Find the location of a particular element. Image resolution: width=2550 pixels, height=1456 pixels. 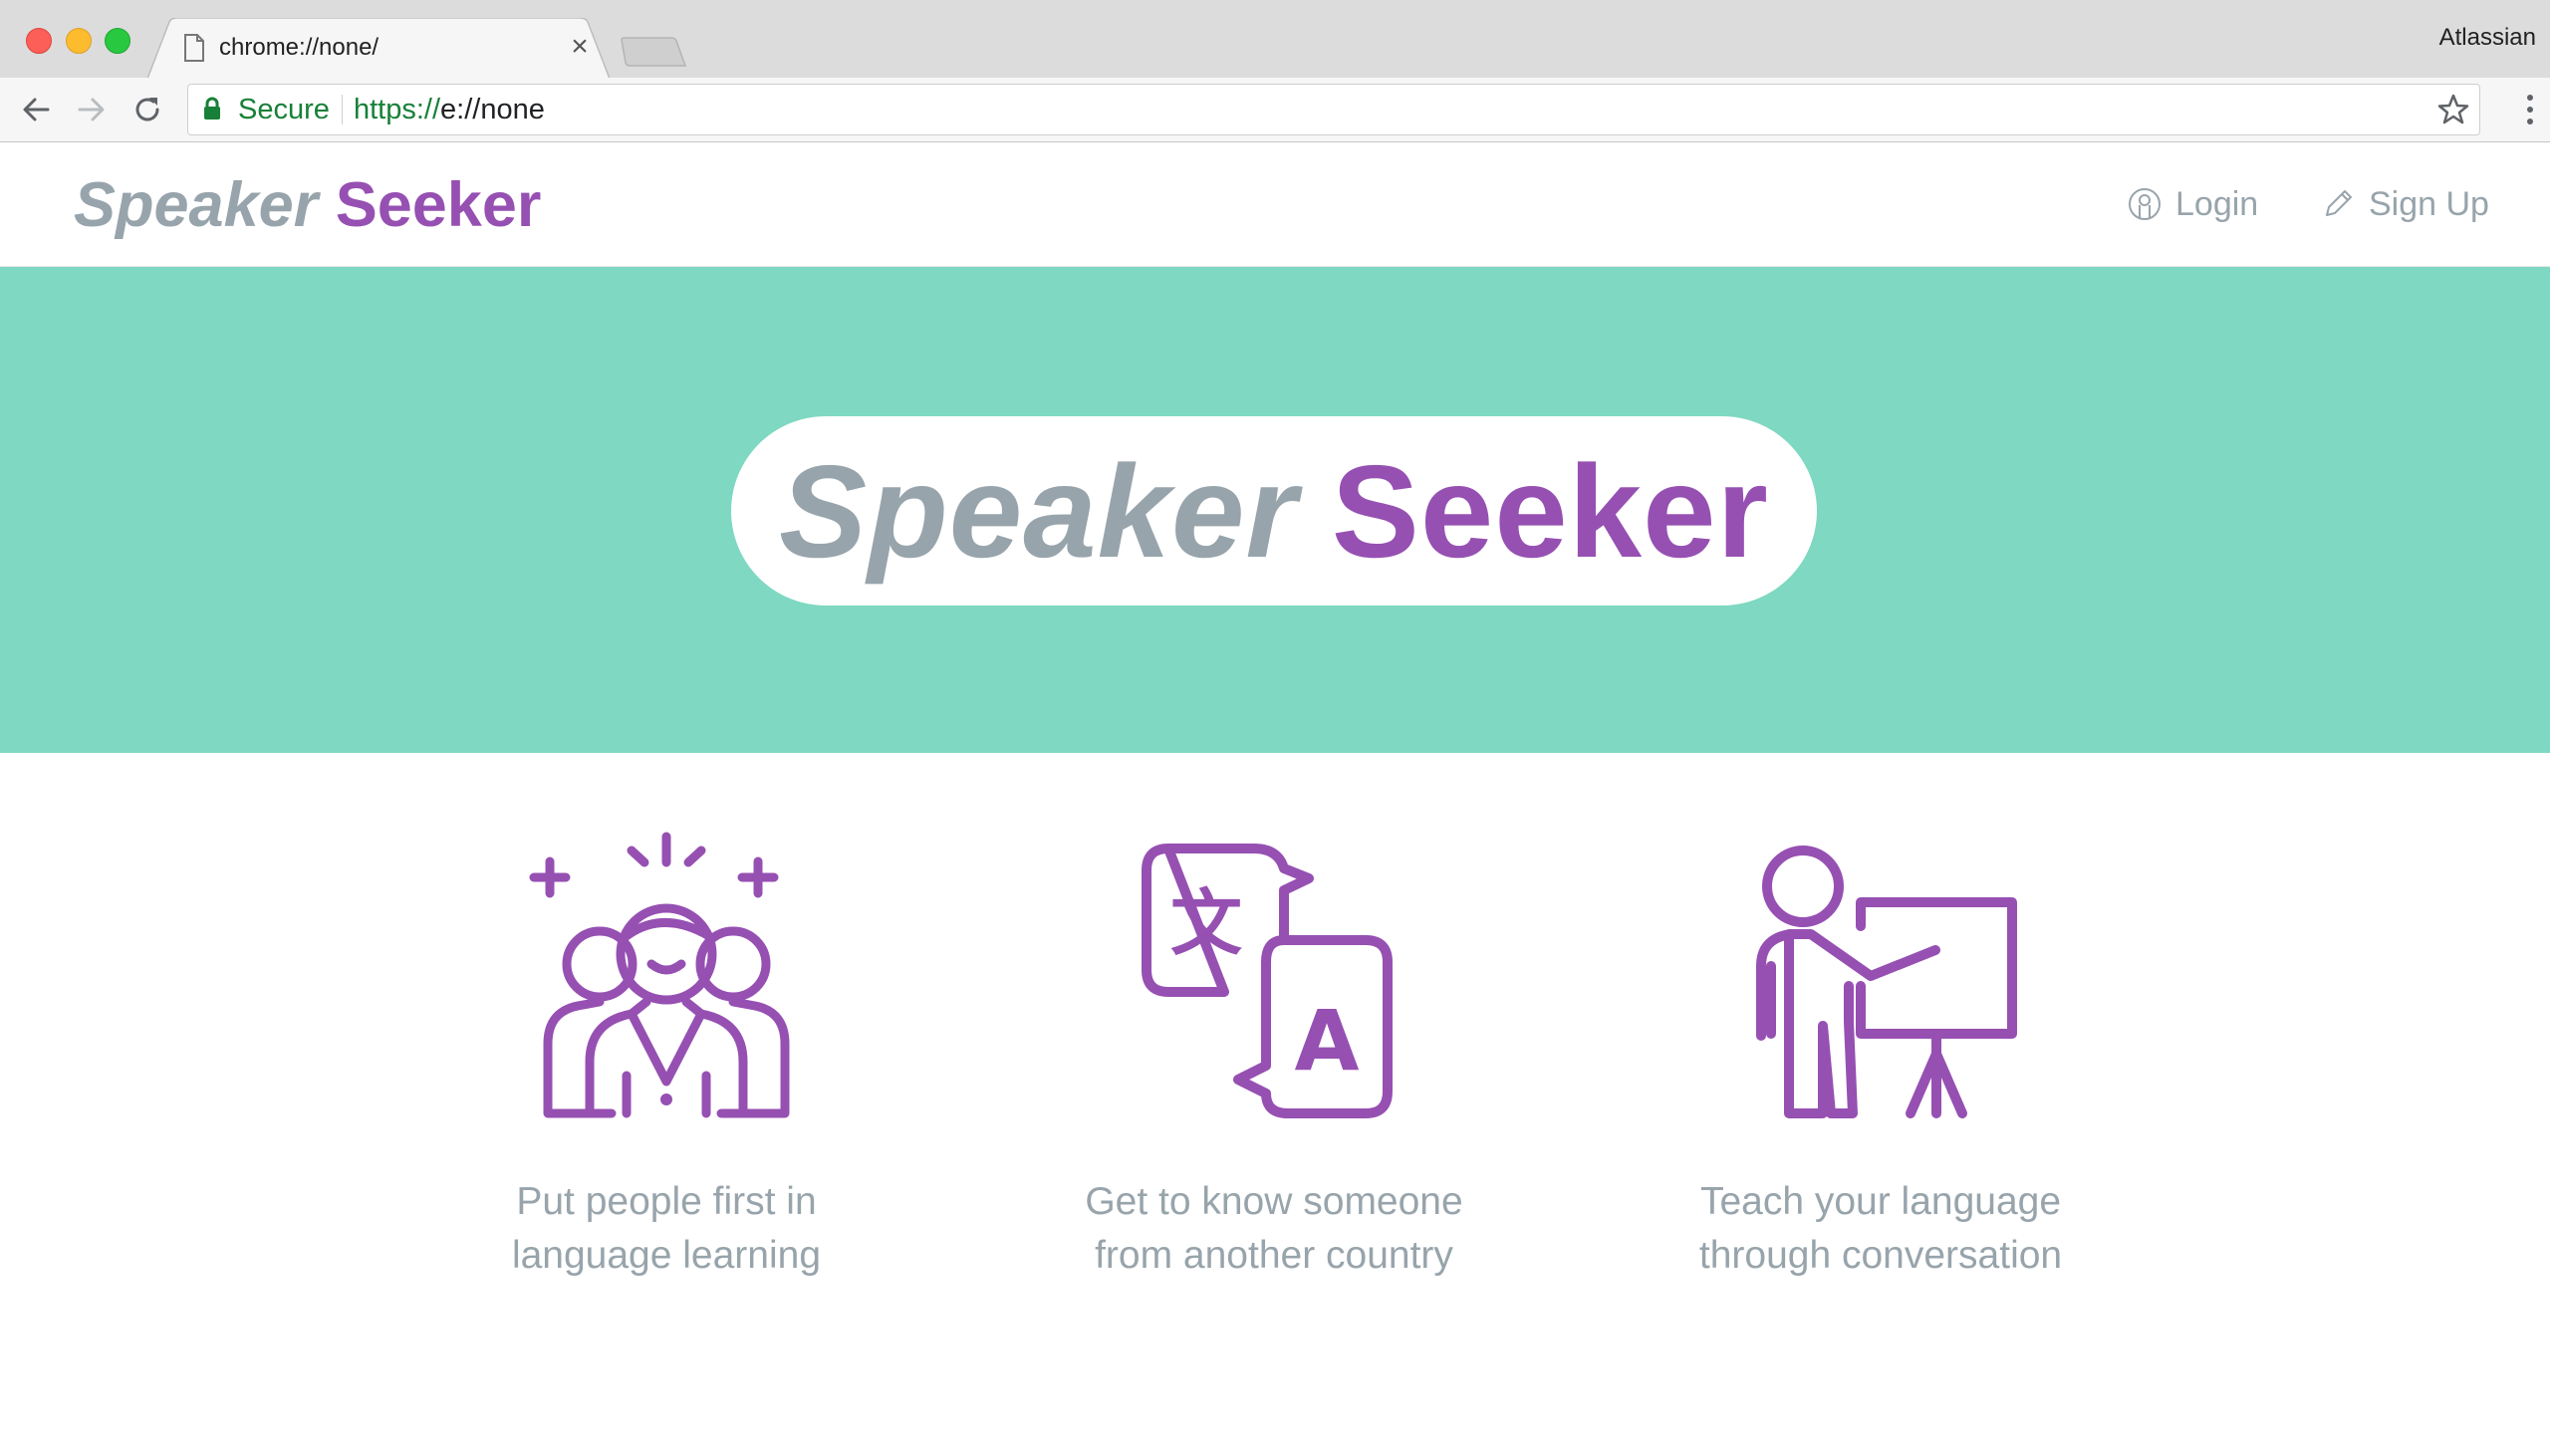

signup-link: Sign Up is located at coordinates (2405, 204).